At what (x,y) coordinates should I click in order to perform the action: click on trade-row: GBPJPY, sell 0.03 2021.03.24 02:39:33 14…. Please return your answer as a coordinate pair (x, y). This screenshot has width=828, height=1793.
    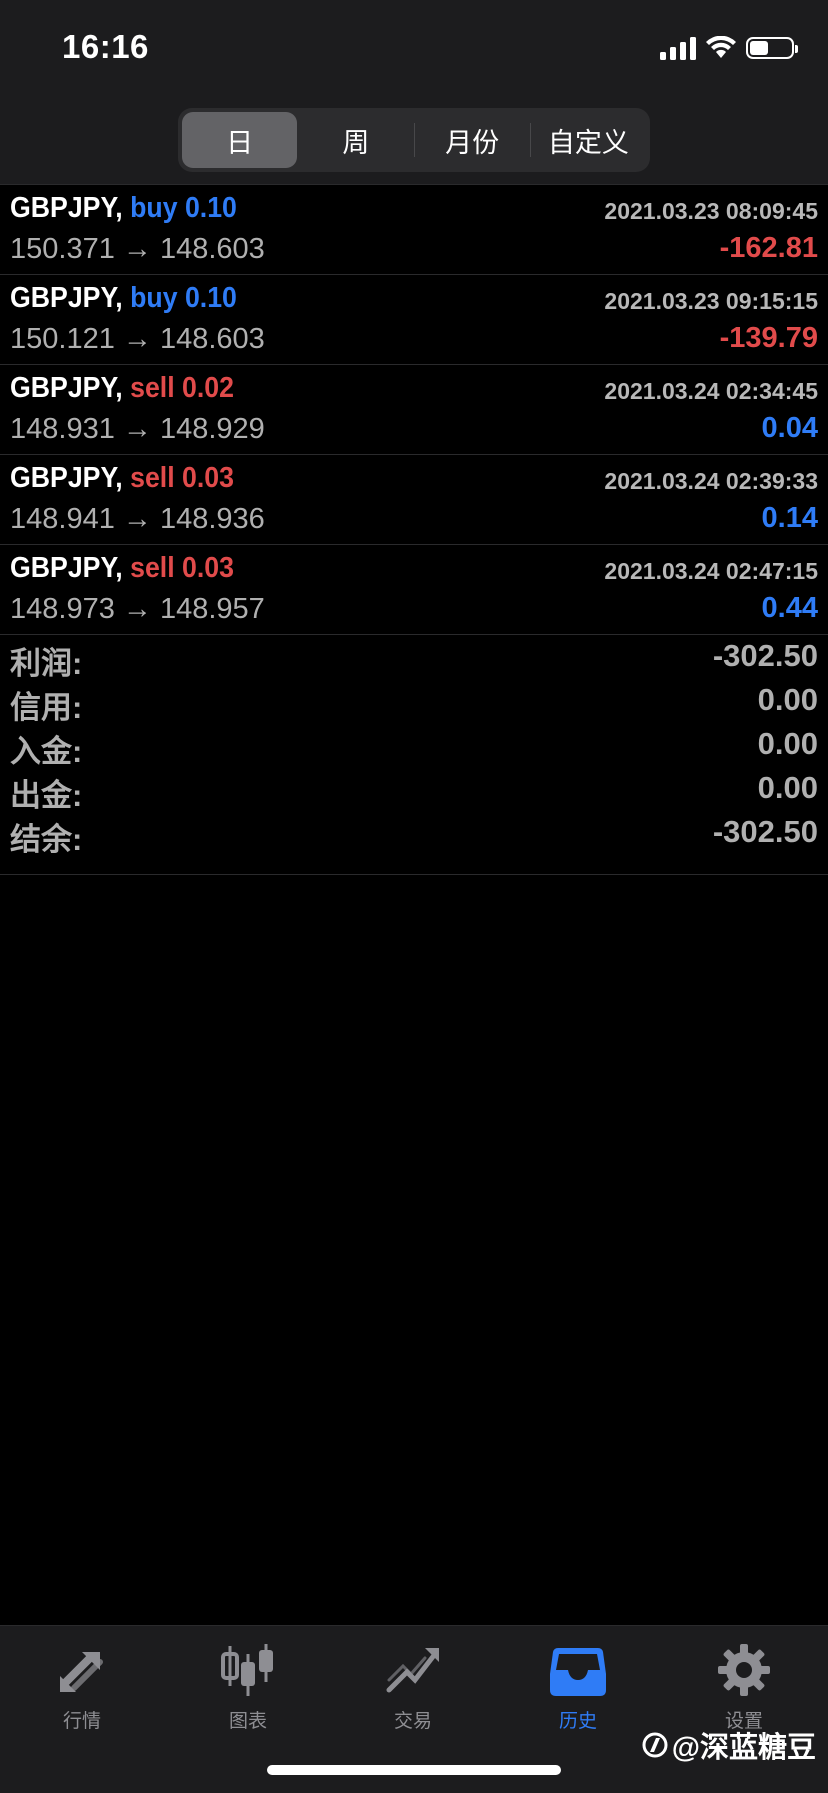
    Looking at the image, I should click on (414, 500).